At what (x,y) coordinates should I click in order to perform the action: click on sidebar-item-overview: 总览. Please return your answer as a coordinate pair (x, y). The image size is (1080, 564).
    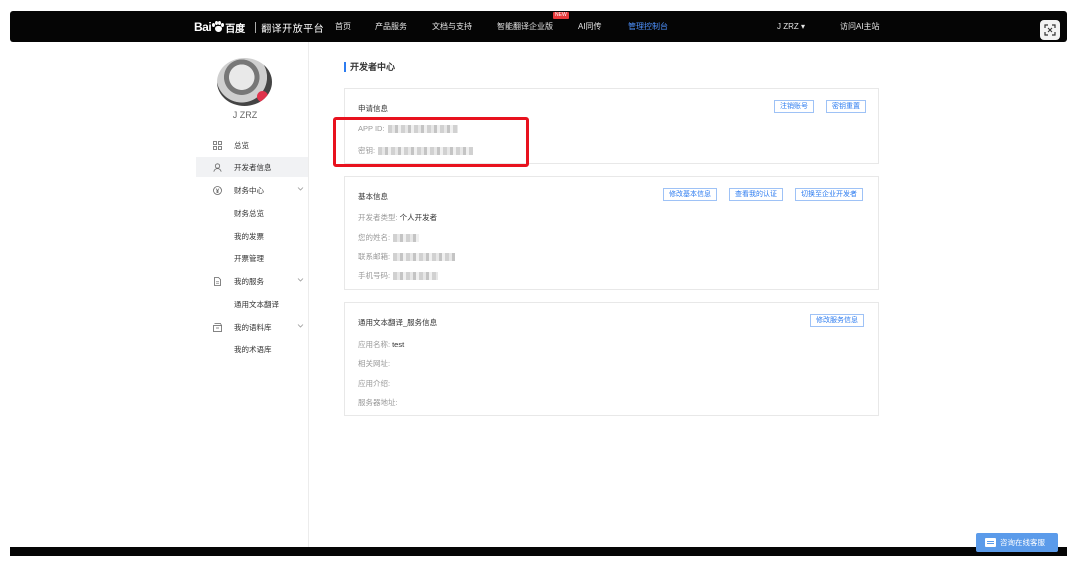
    Looking at the image, I should click on (252, 145).